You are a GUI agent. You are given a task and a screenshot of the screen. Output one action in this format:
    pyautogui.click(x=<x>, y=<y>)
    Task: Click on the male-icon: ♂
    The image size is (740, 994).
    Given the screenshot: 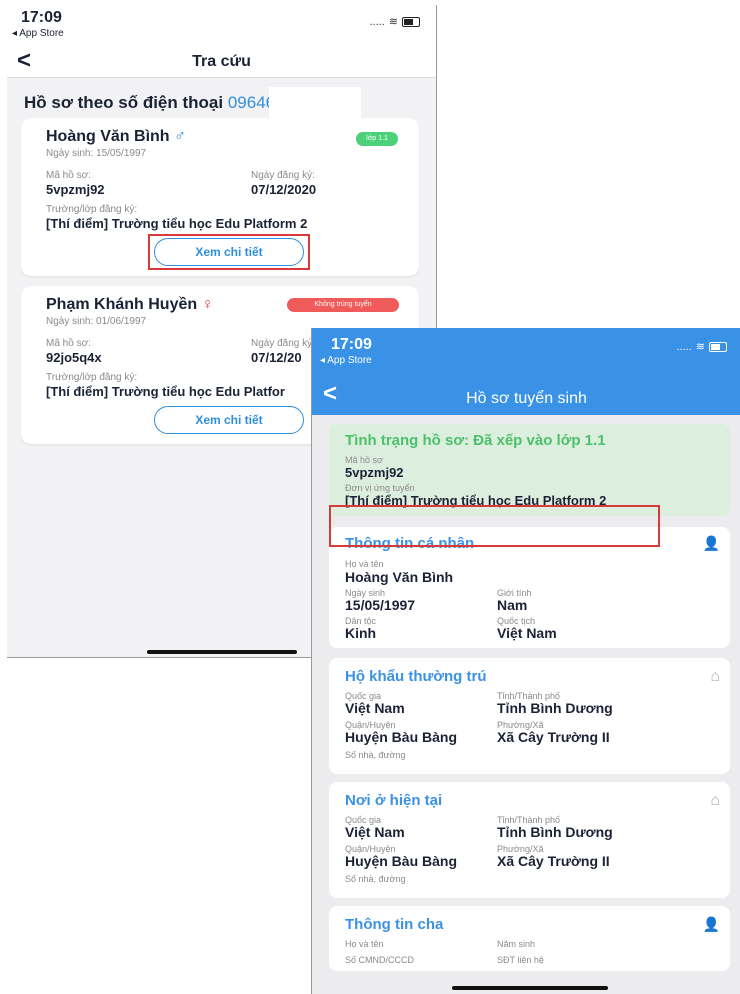 What is the action you would take?
    pyautogui.click(x=180, y=136)
    